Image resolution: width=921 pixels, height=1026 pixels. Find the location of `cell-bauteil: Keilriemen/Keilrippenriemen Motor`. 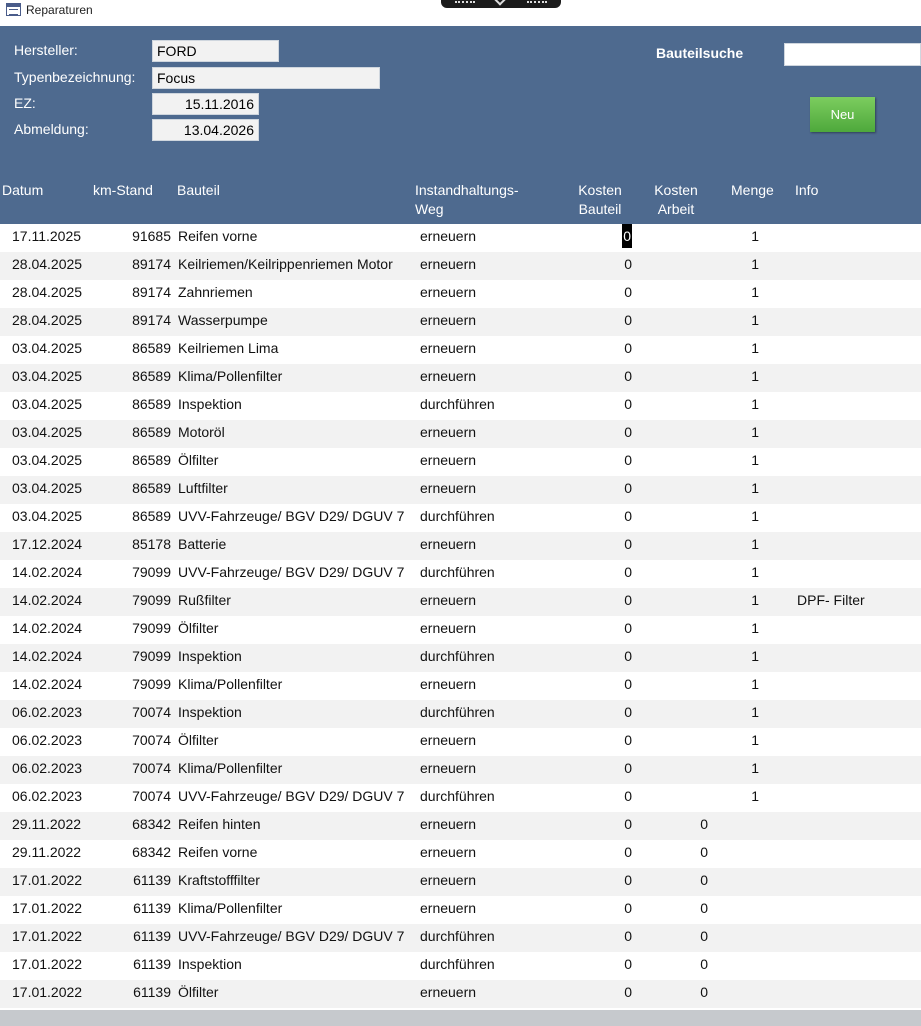

cell-bauteil: Keilriemen/Keilrippenriemen Motor is located at coordinates (292, 264).